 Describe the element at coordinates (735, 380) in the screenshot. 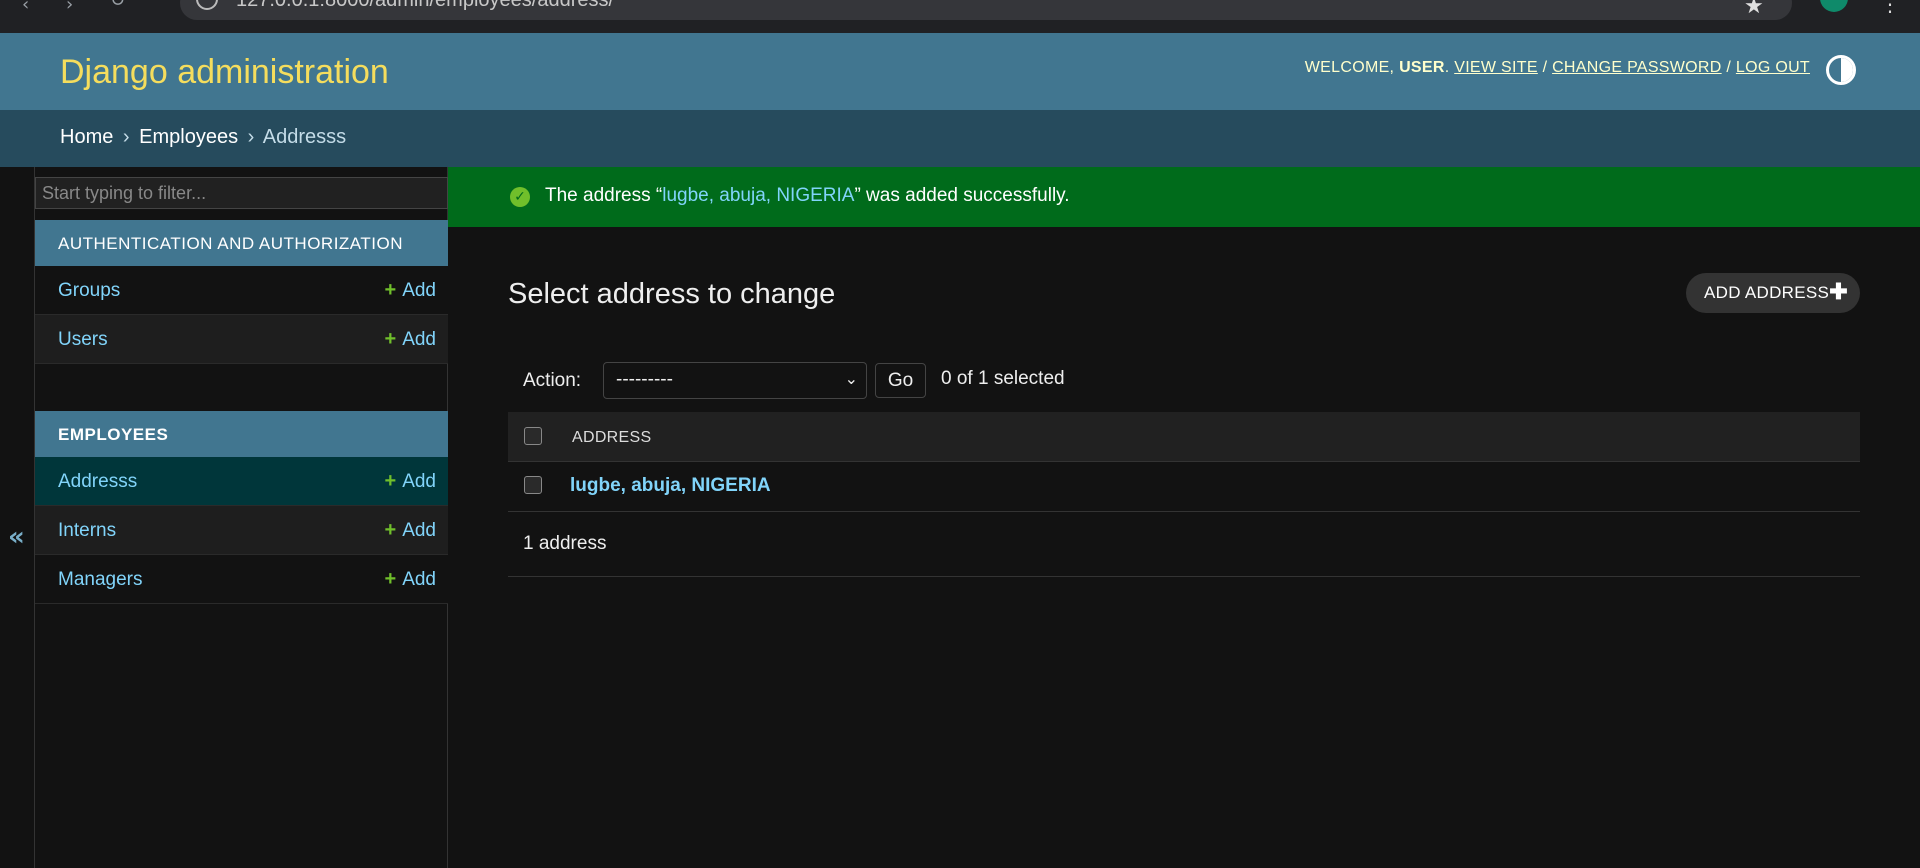

I see `action-select: --------- ⌄` at that location.